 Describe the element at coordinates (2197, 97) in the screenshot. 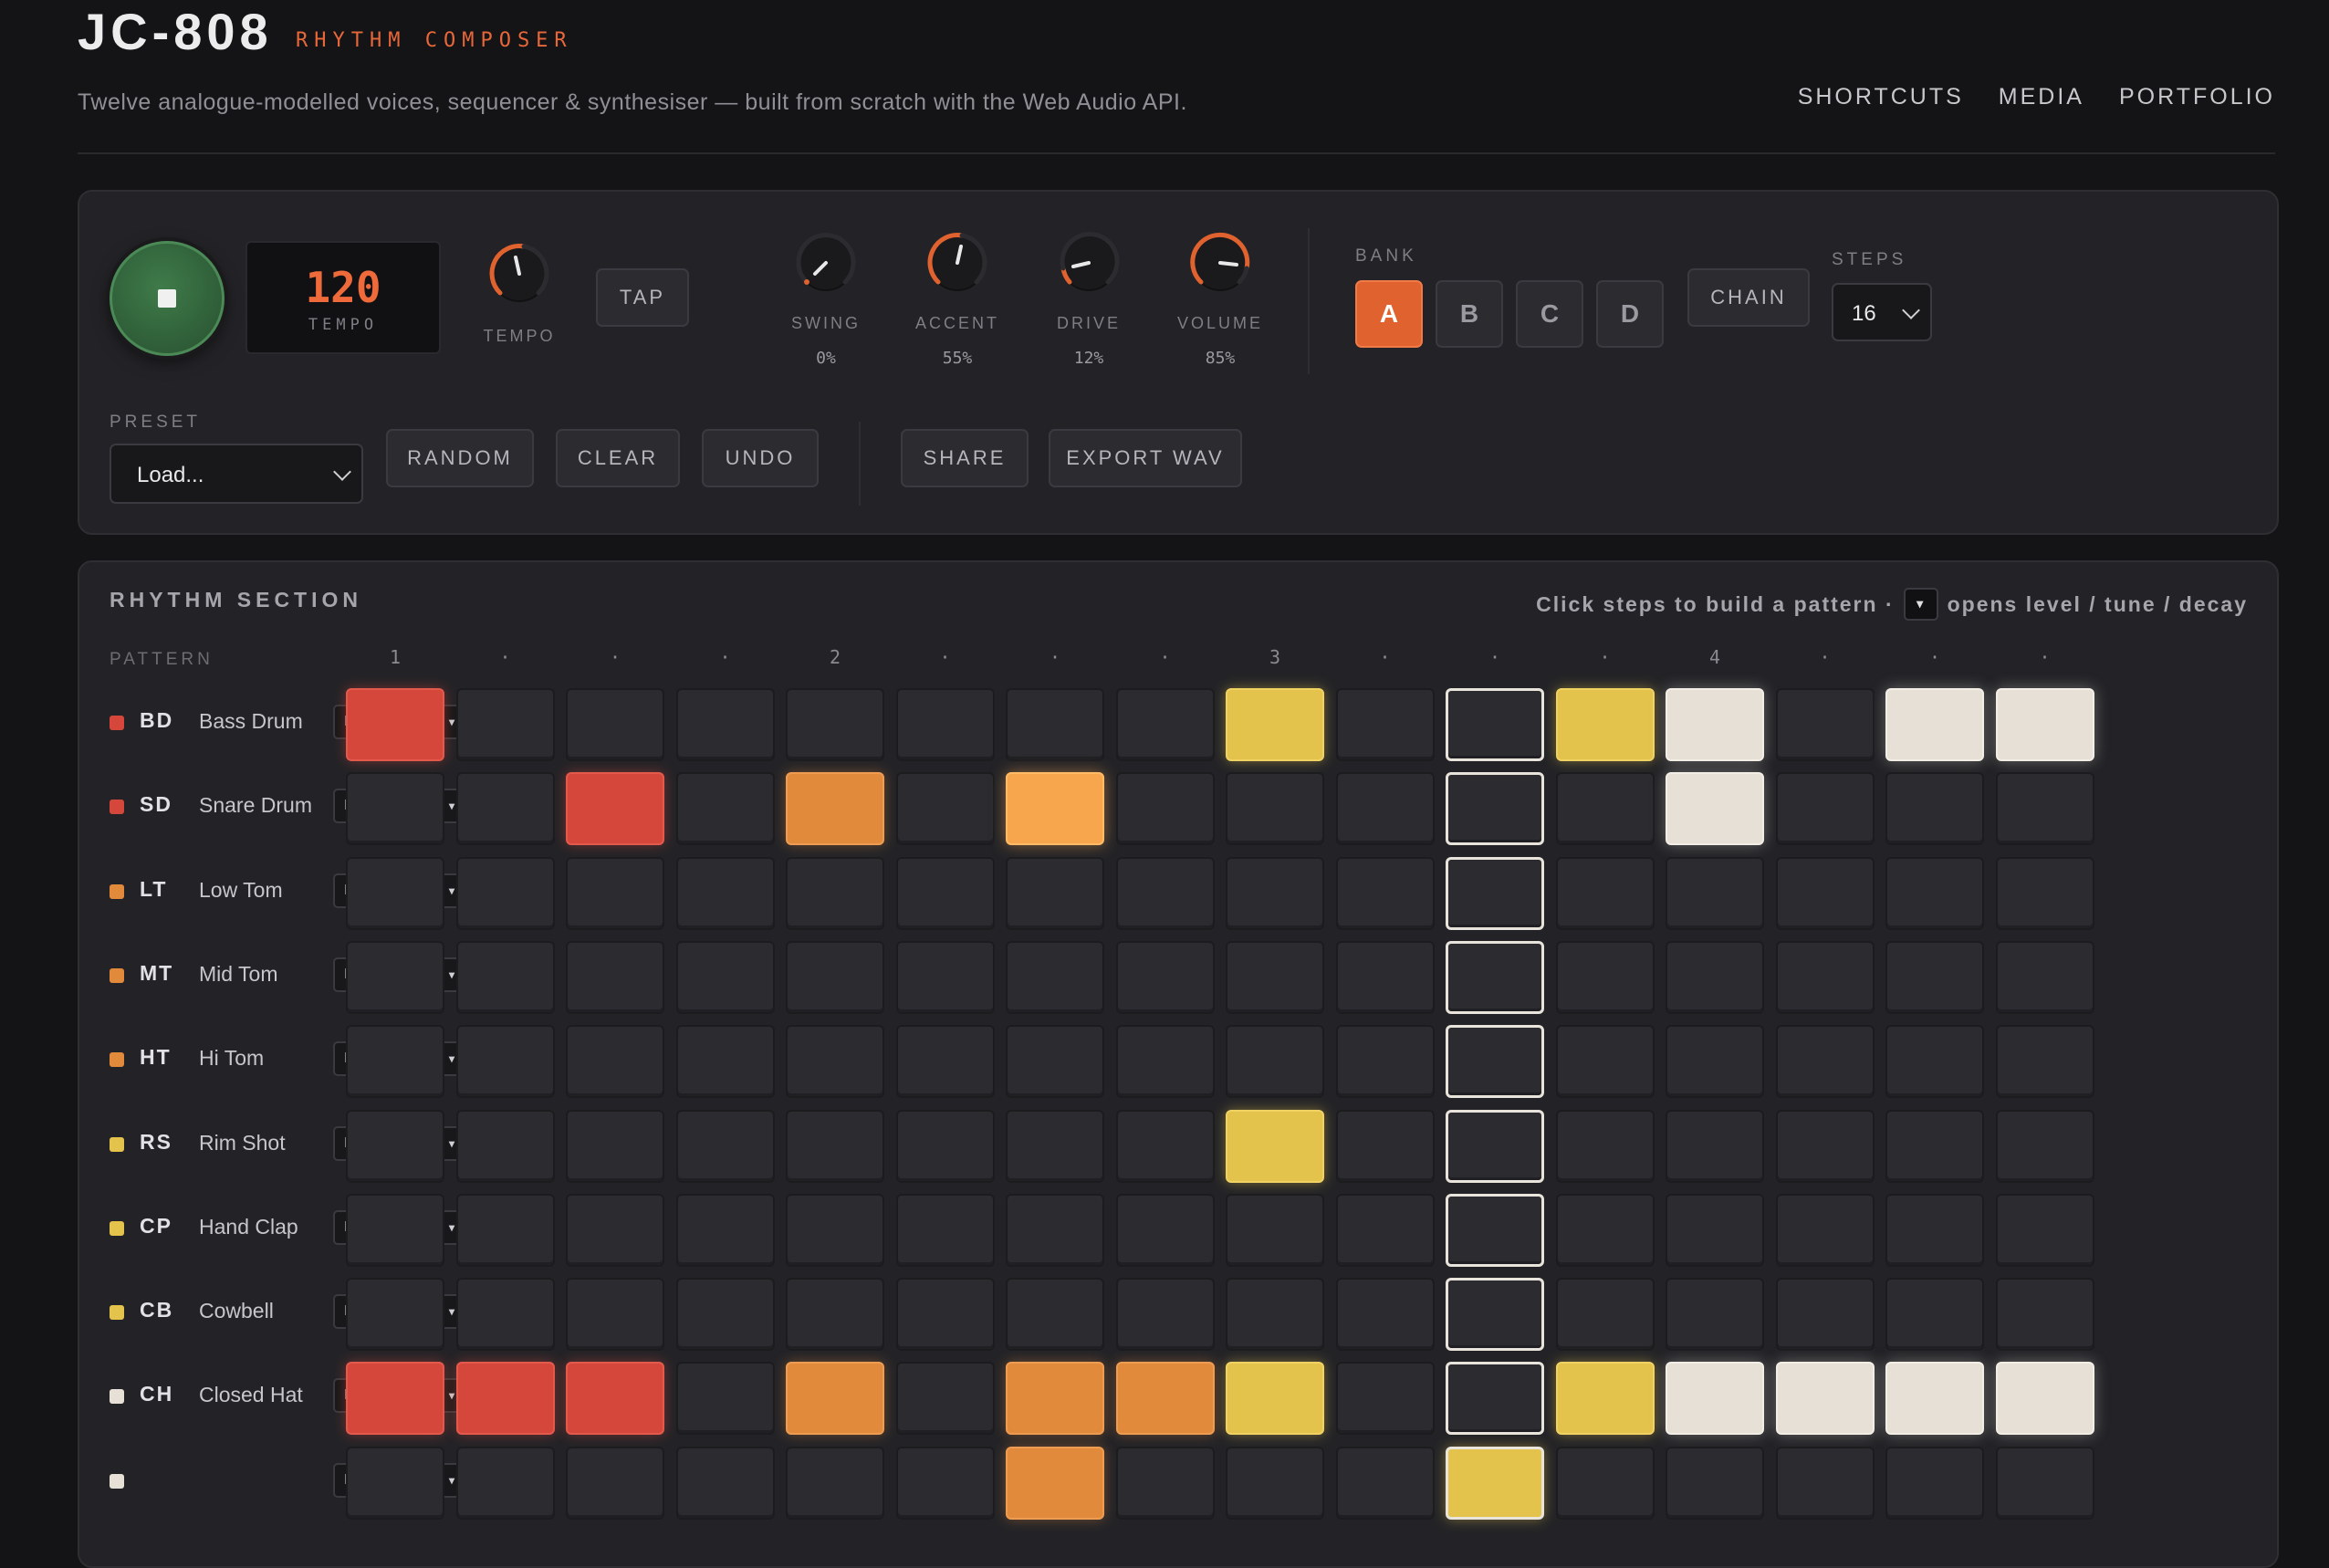

I see `nav-portfolio: PORTFOLIO` at that location.